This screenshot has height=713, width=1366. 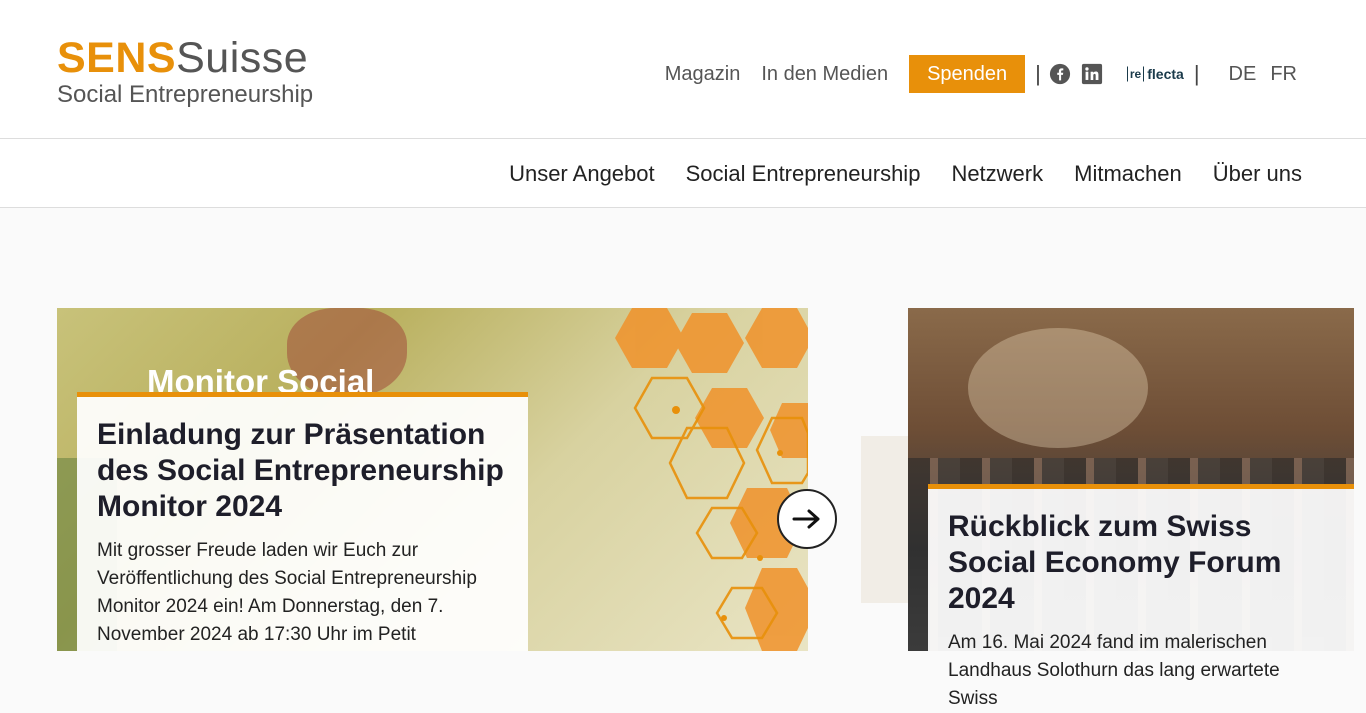 I want to click on reflecta-text: flecta, so click(x=1165, y=74).